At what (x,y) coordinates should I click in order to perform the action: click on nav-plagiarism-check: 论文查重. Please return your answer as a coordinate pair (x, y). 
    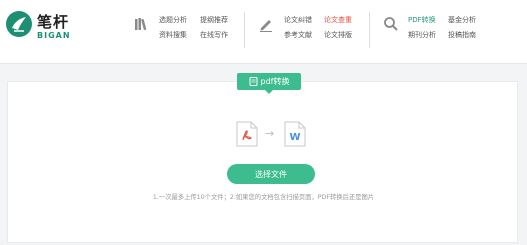
    Looking at the image, I should click on (338, 20).